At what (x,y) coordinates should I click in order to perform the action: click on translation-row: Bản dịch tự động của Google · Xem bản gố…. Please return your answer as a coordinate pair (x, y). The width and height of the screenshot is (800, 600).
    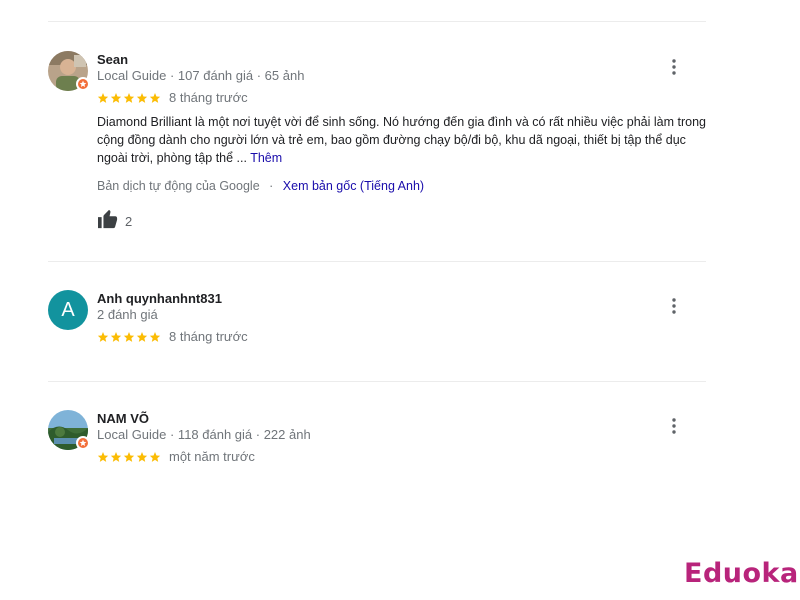
    Looking at the image, I should click on (260, 186).